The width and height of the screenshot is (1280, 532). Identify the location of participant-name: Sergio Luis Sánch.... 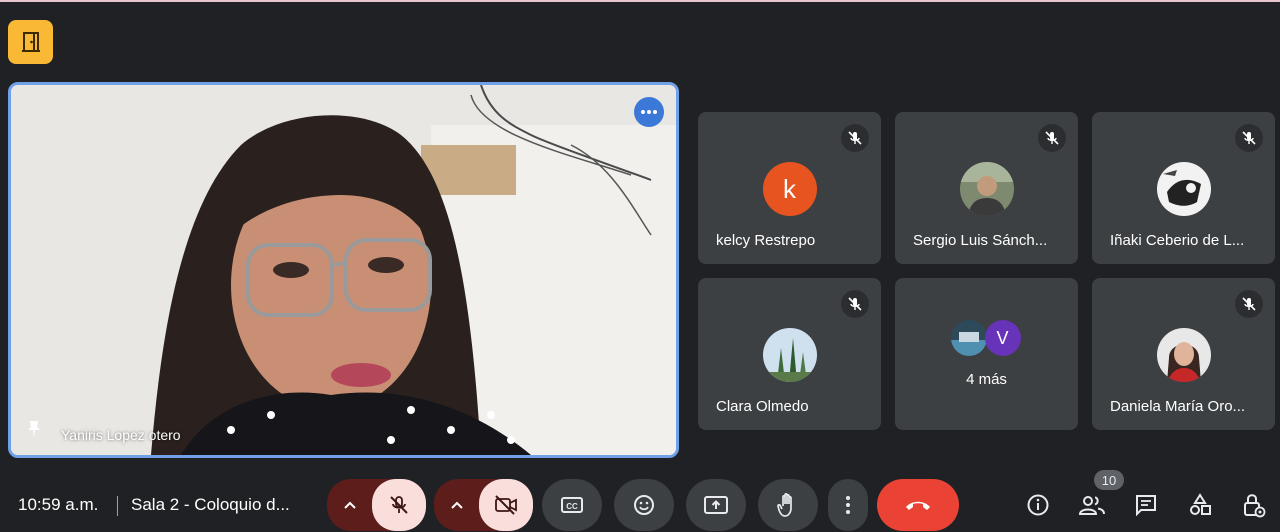
(980, 240).